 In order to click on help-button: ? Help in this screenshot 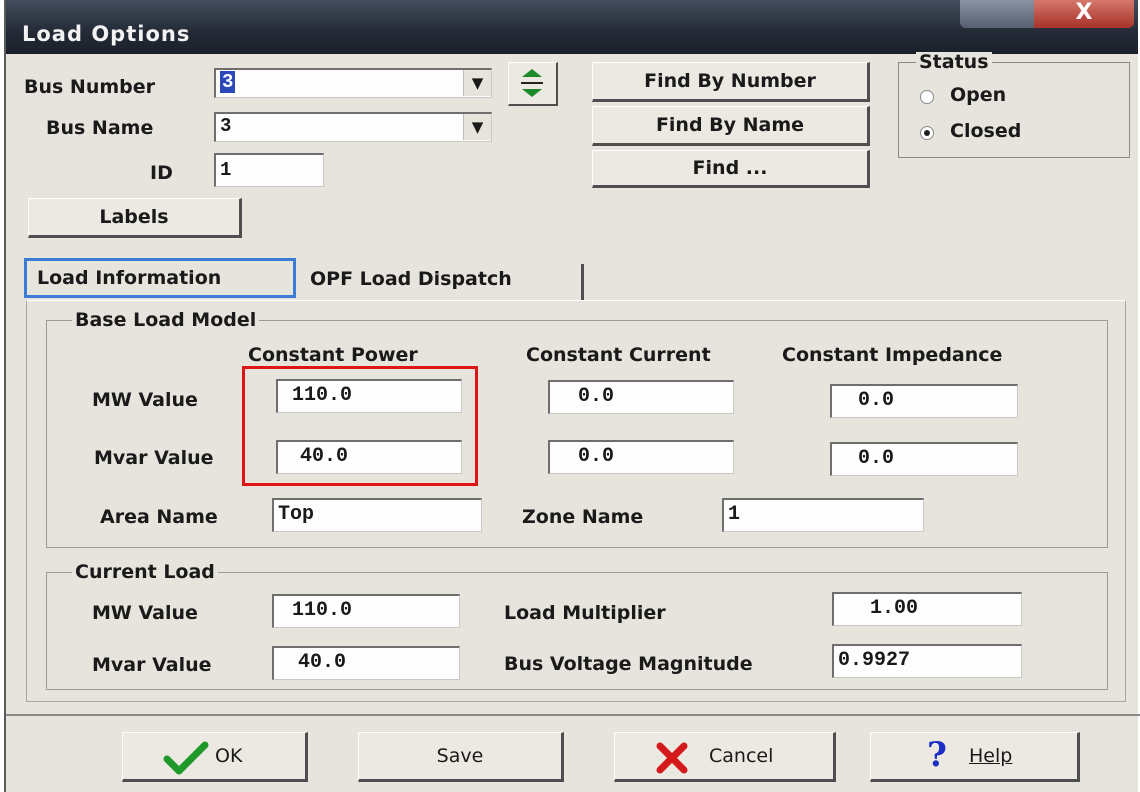, I will do `click(975, 757)`.